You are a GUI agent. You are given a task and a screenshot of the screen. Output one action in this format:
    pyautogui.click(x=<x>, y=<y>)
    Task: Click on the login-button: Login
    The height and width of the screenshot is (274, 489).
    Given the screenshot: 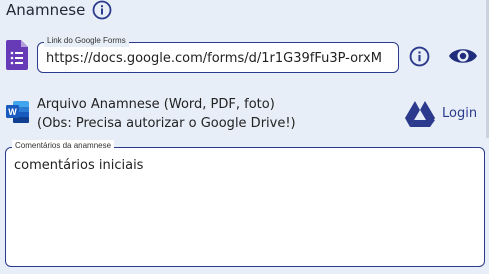 What is the action you would take?
    pyautogui.click(x=459, y=113)
    